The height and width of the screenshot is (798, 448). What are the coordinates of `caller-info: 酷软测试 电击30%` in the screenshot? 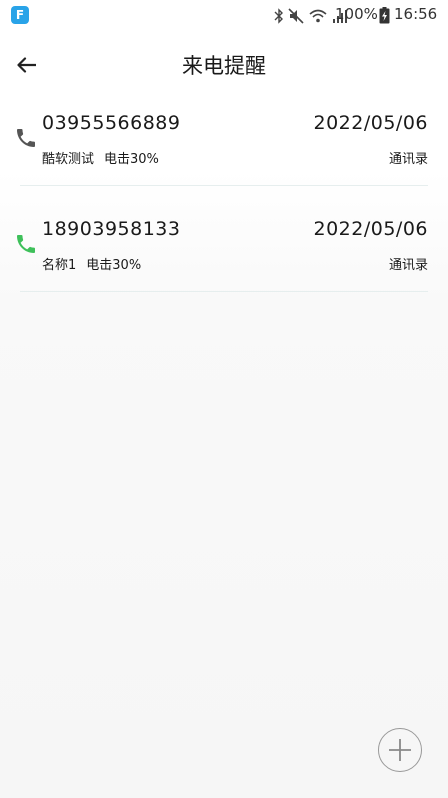 It's located at (100, 157).